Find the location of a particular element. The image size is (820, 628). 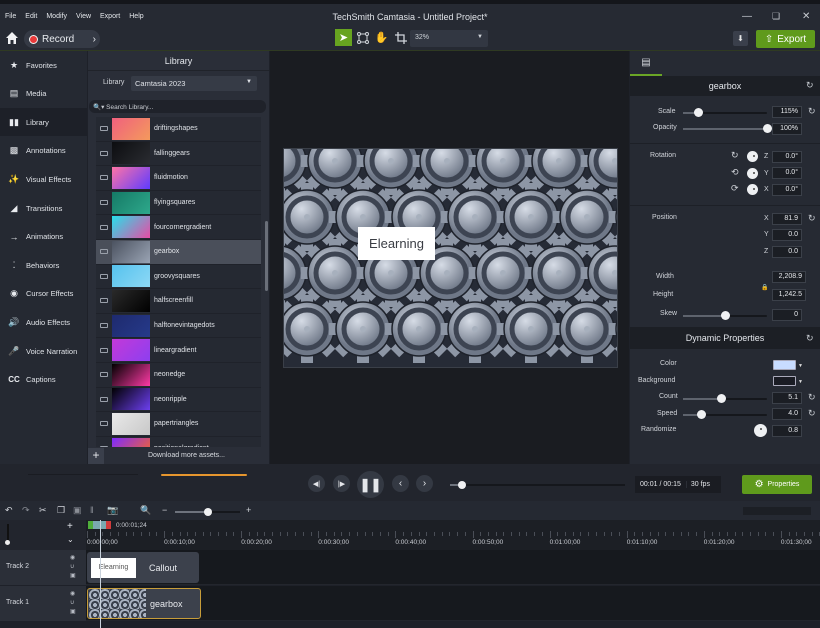

sidebar-item-cursor-effects: ◉ Cursor Effects is located at coordinates (43, 294).